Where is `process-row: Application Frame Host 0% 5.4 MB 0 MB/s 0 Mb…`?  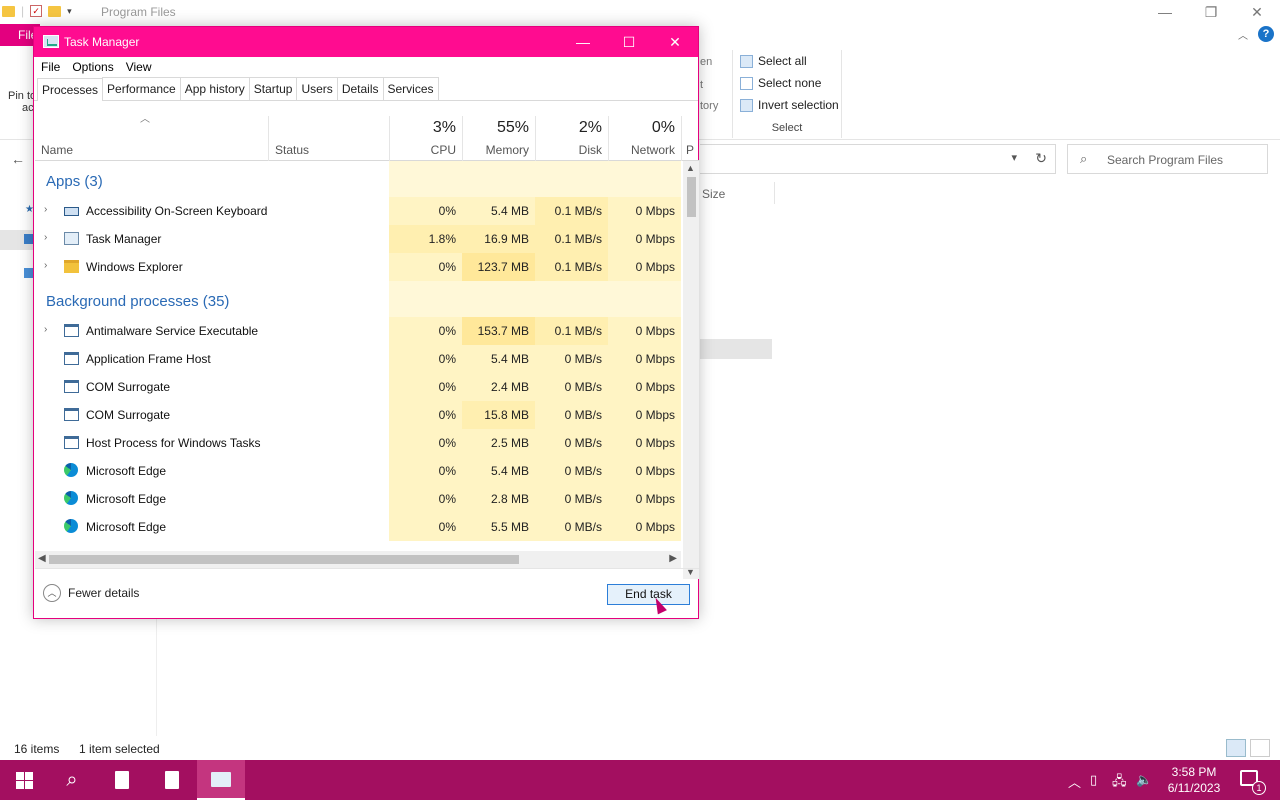 process-row: Application Frame Host 0% 5.4 MB 0 MB/s 0 Mb… is located at coordinates (359, 359).